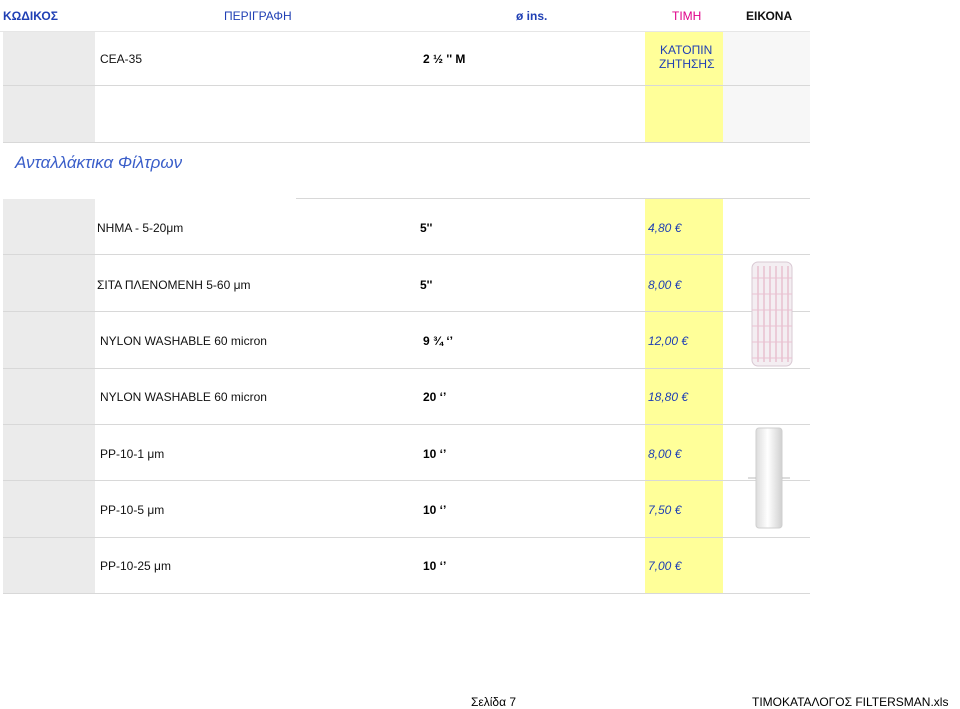 This screenshot has height=709, width=960. I want to click on file-name: ΤΙΜΟΚΑΤΑΛΟΓΟΣ FILTERSMAN.xls, so click(850, 702).